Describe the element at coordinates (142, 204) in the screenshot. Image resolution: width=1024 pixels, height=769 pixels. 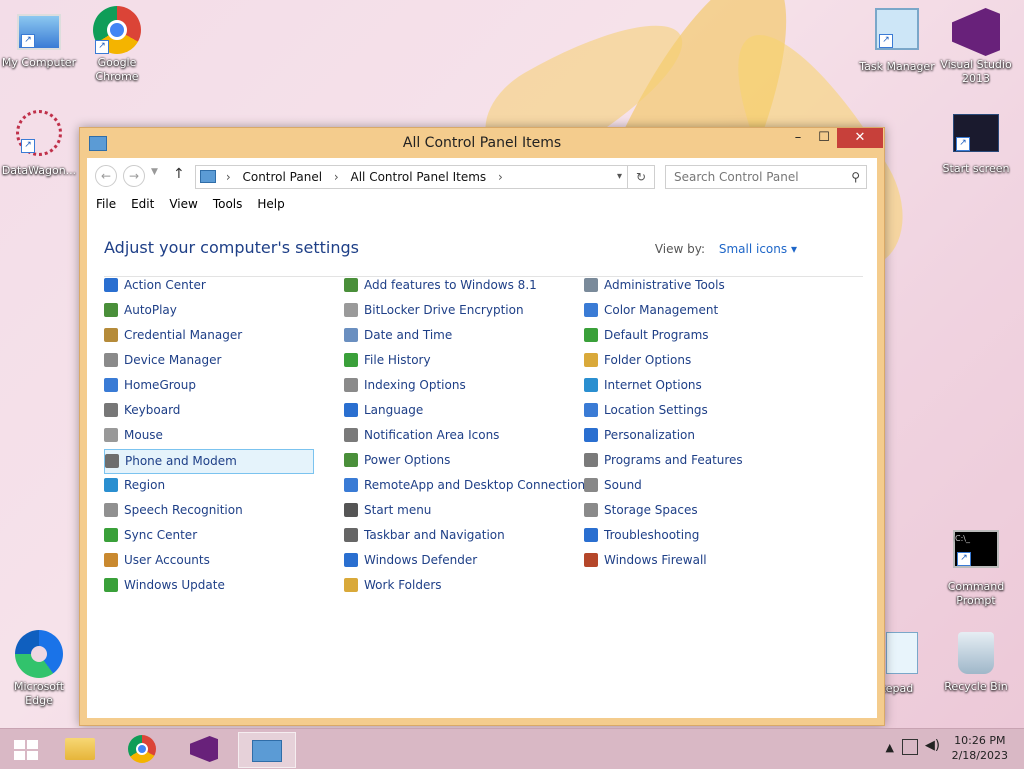
I see `menu-edit: Edit` at that location.